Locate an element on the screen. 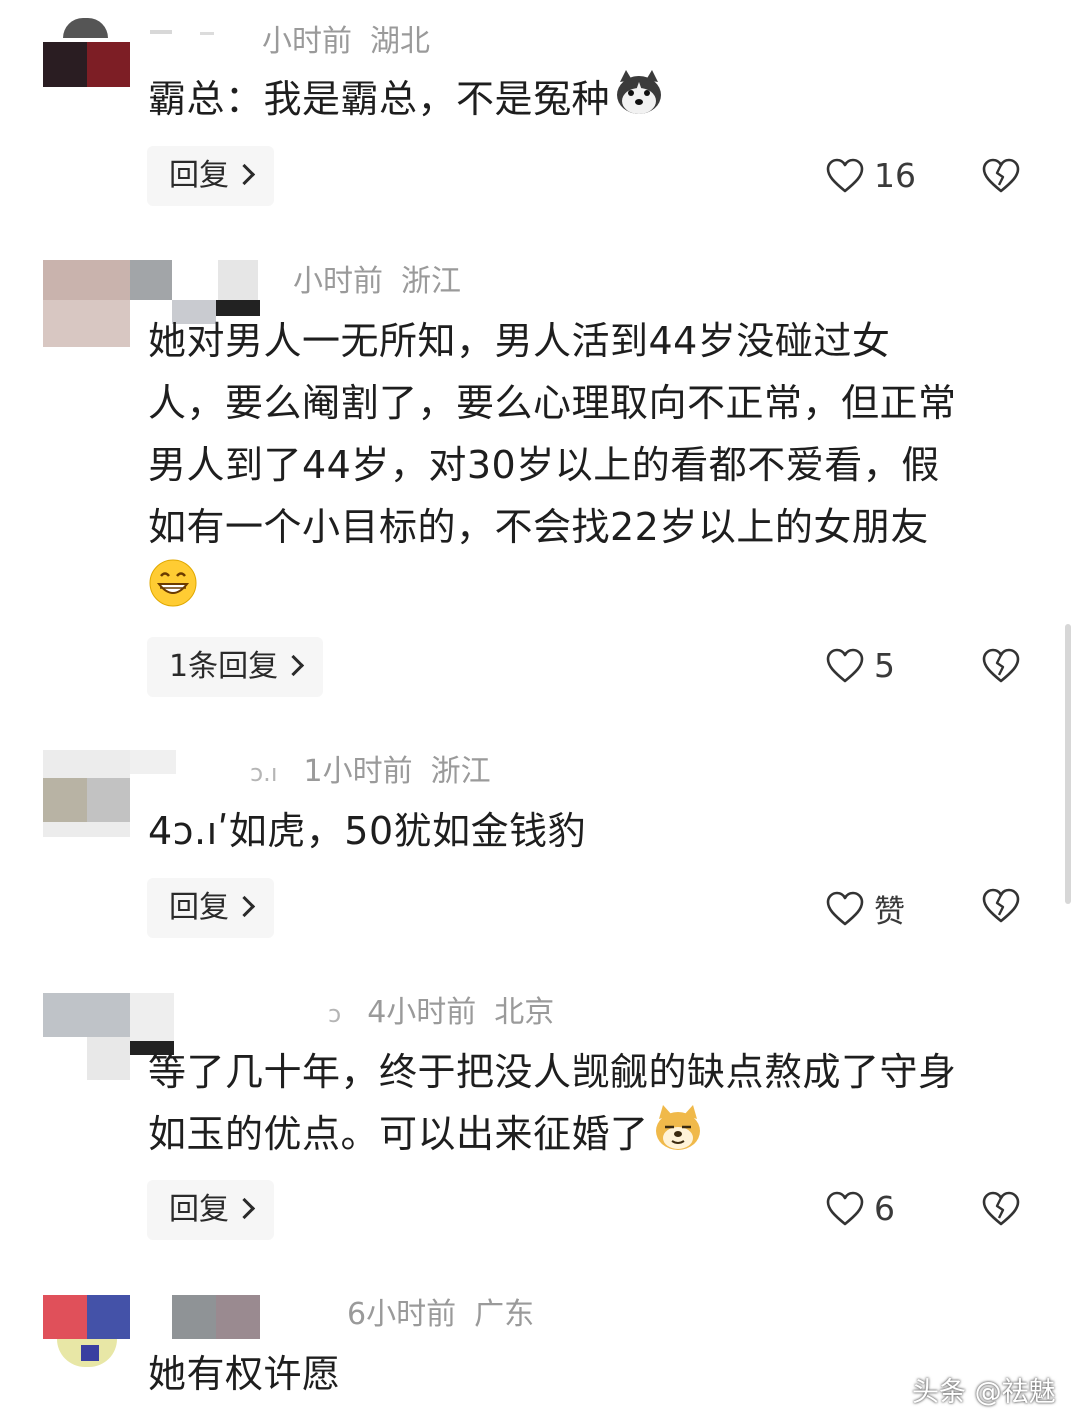 This screenshot has width=1080, height=1426. comment-text-line: 等了几十年，终于把没人觊觎的缺点熬成了守身 is located at coordinates (552, 1072).